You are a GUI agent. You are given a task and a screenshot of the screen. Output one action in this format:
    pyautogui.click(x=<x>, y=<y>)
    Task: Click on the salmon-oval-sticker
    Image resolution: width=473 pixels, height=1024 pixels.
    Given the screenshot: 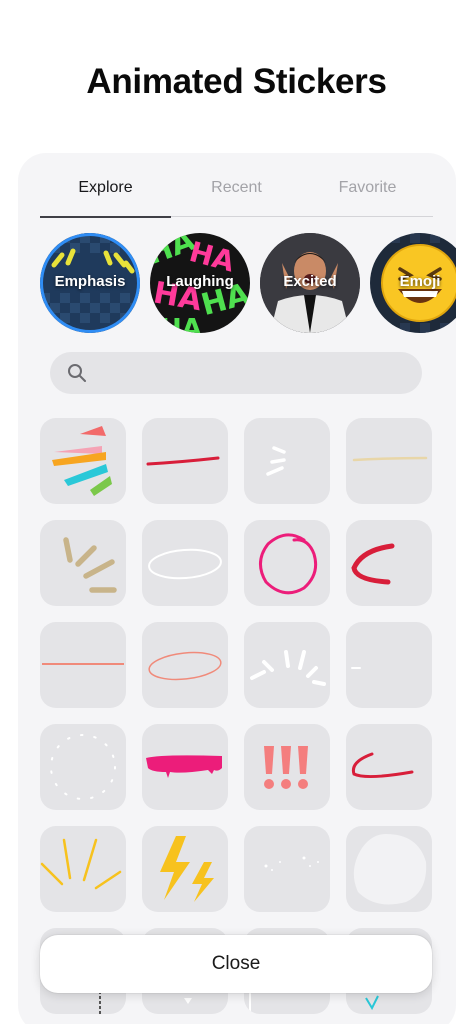 What is the action you would take?
    pyautogui.click(x=185, y=665)
    